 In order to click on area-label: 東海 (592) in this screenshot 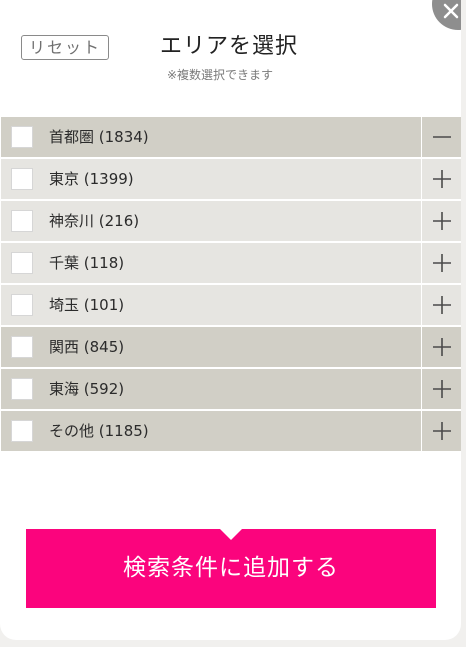, I will do `click(87, 389)`.